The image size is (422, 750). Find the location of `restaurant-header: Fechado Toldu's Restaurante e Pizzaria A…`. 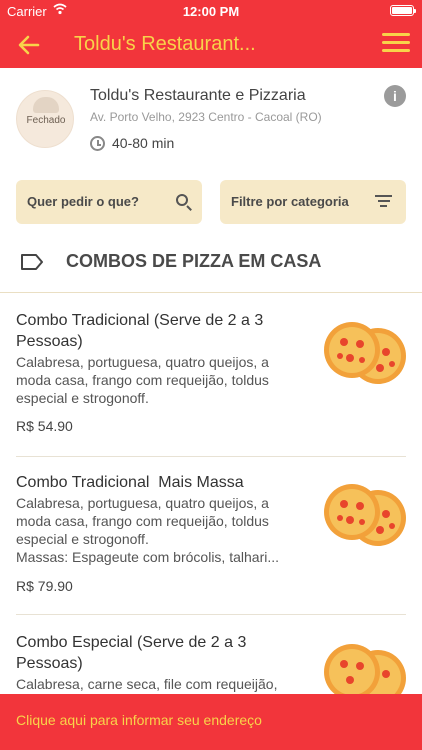

restaurant-header: Fechado Toldu's Restaurante e Pizzaria A… is located at coordinates (211, 123).